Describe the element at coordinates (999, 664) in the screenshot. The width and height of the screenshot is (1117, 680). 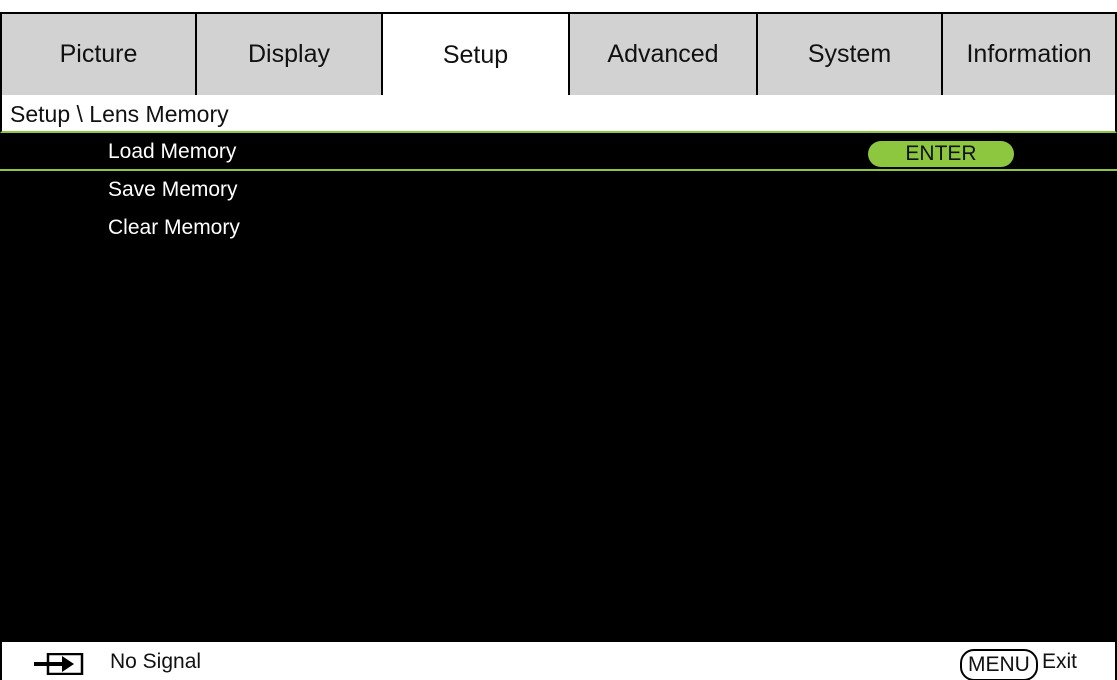
I see `menu-key-badge: MENU` at that location.